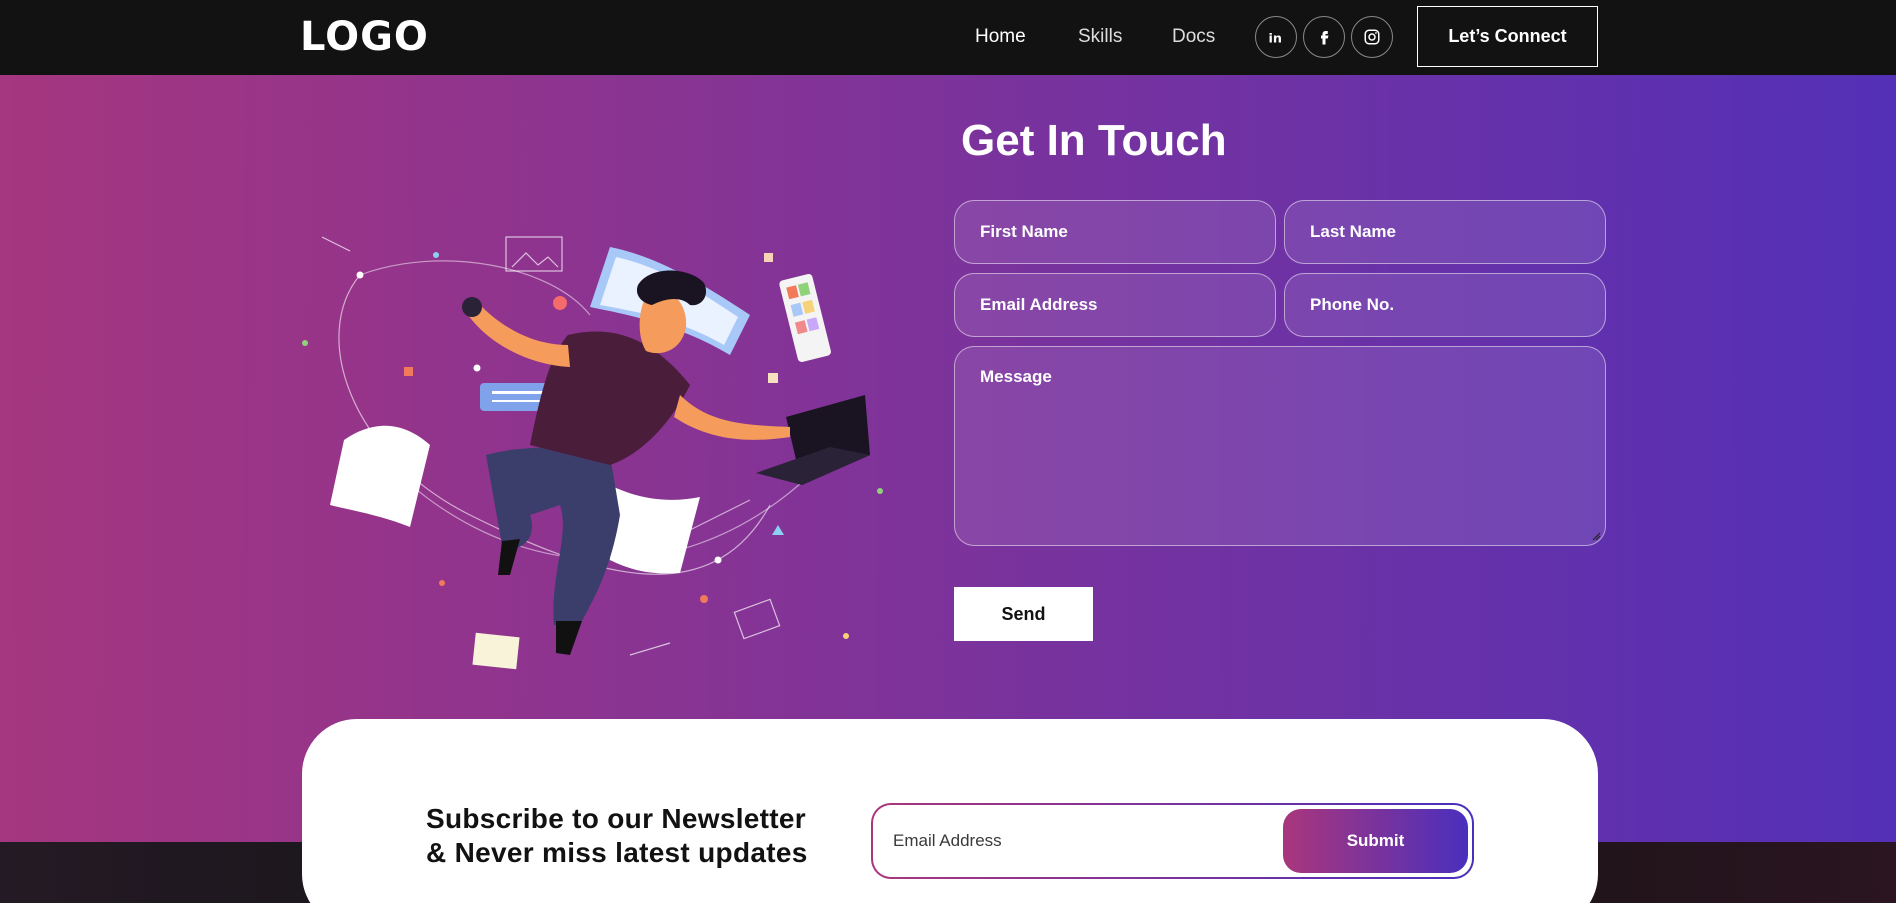 Image resolution: width=1896 pixels, height=903 pixels. I want to click on message-placeholder: Message, so click(1016, 376).